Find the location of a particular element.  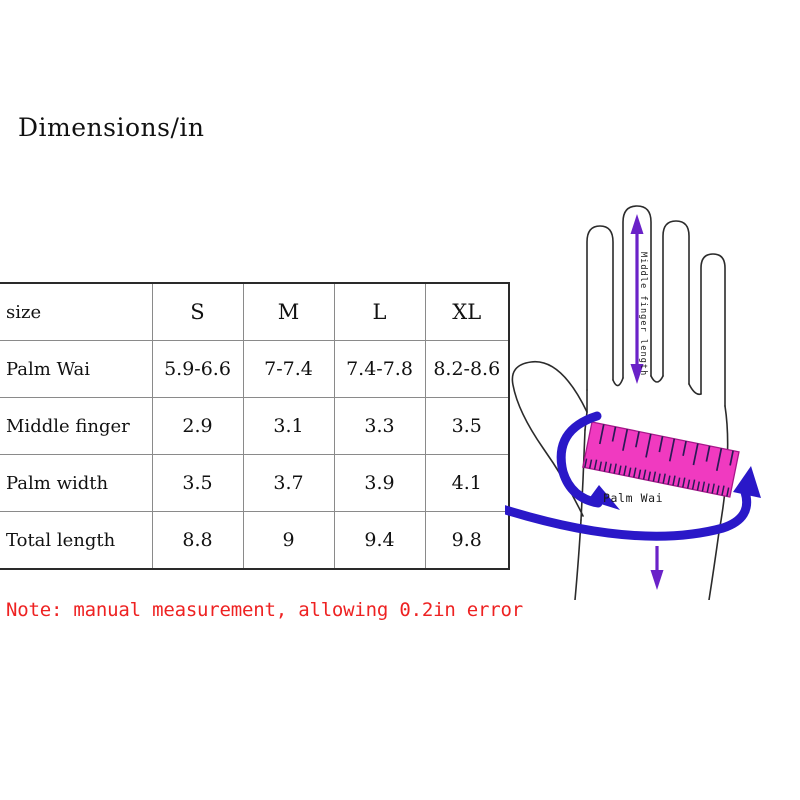

table-row: Total length 8.8 9 9.4 9.8 is located at coordinates (255, 540).